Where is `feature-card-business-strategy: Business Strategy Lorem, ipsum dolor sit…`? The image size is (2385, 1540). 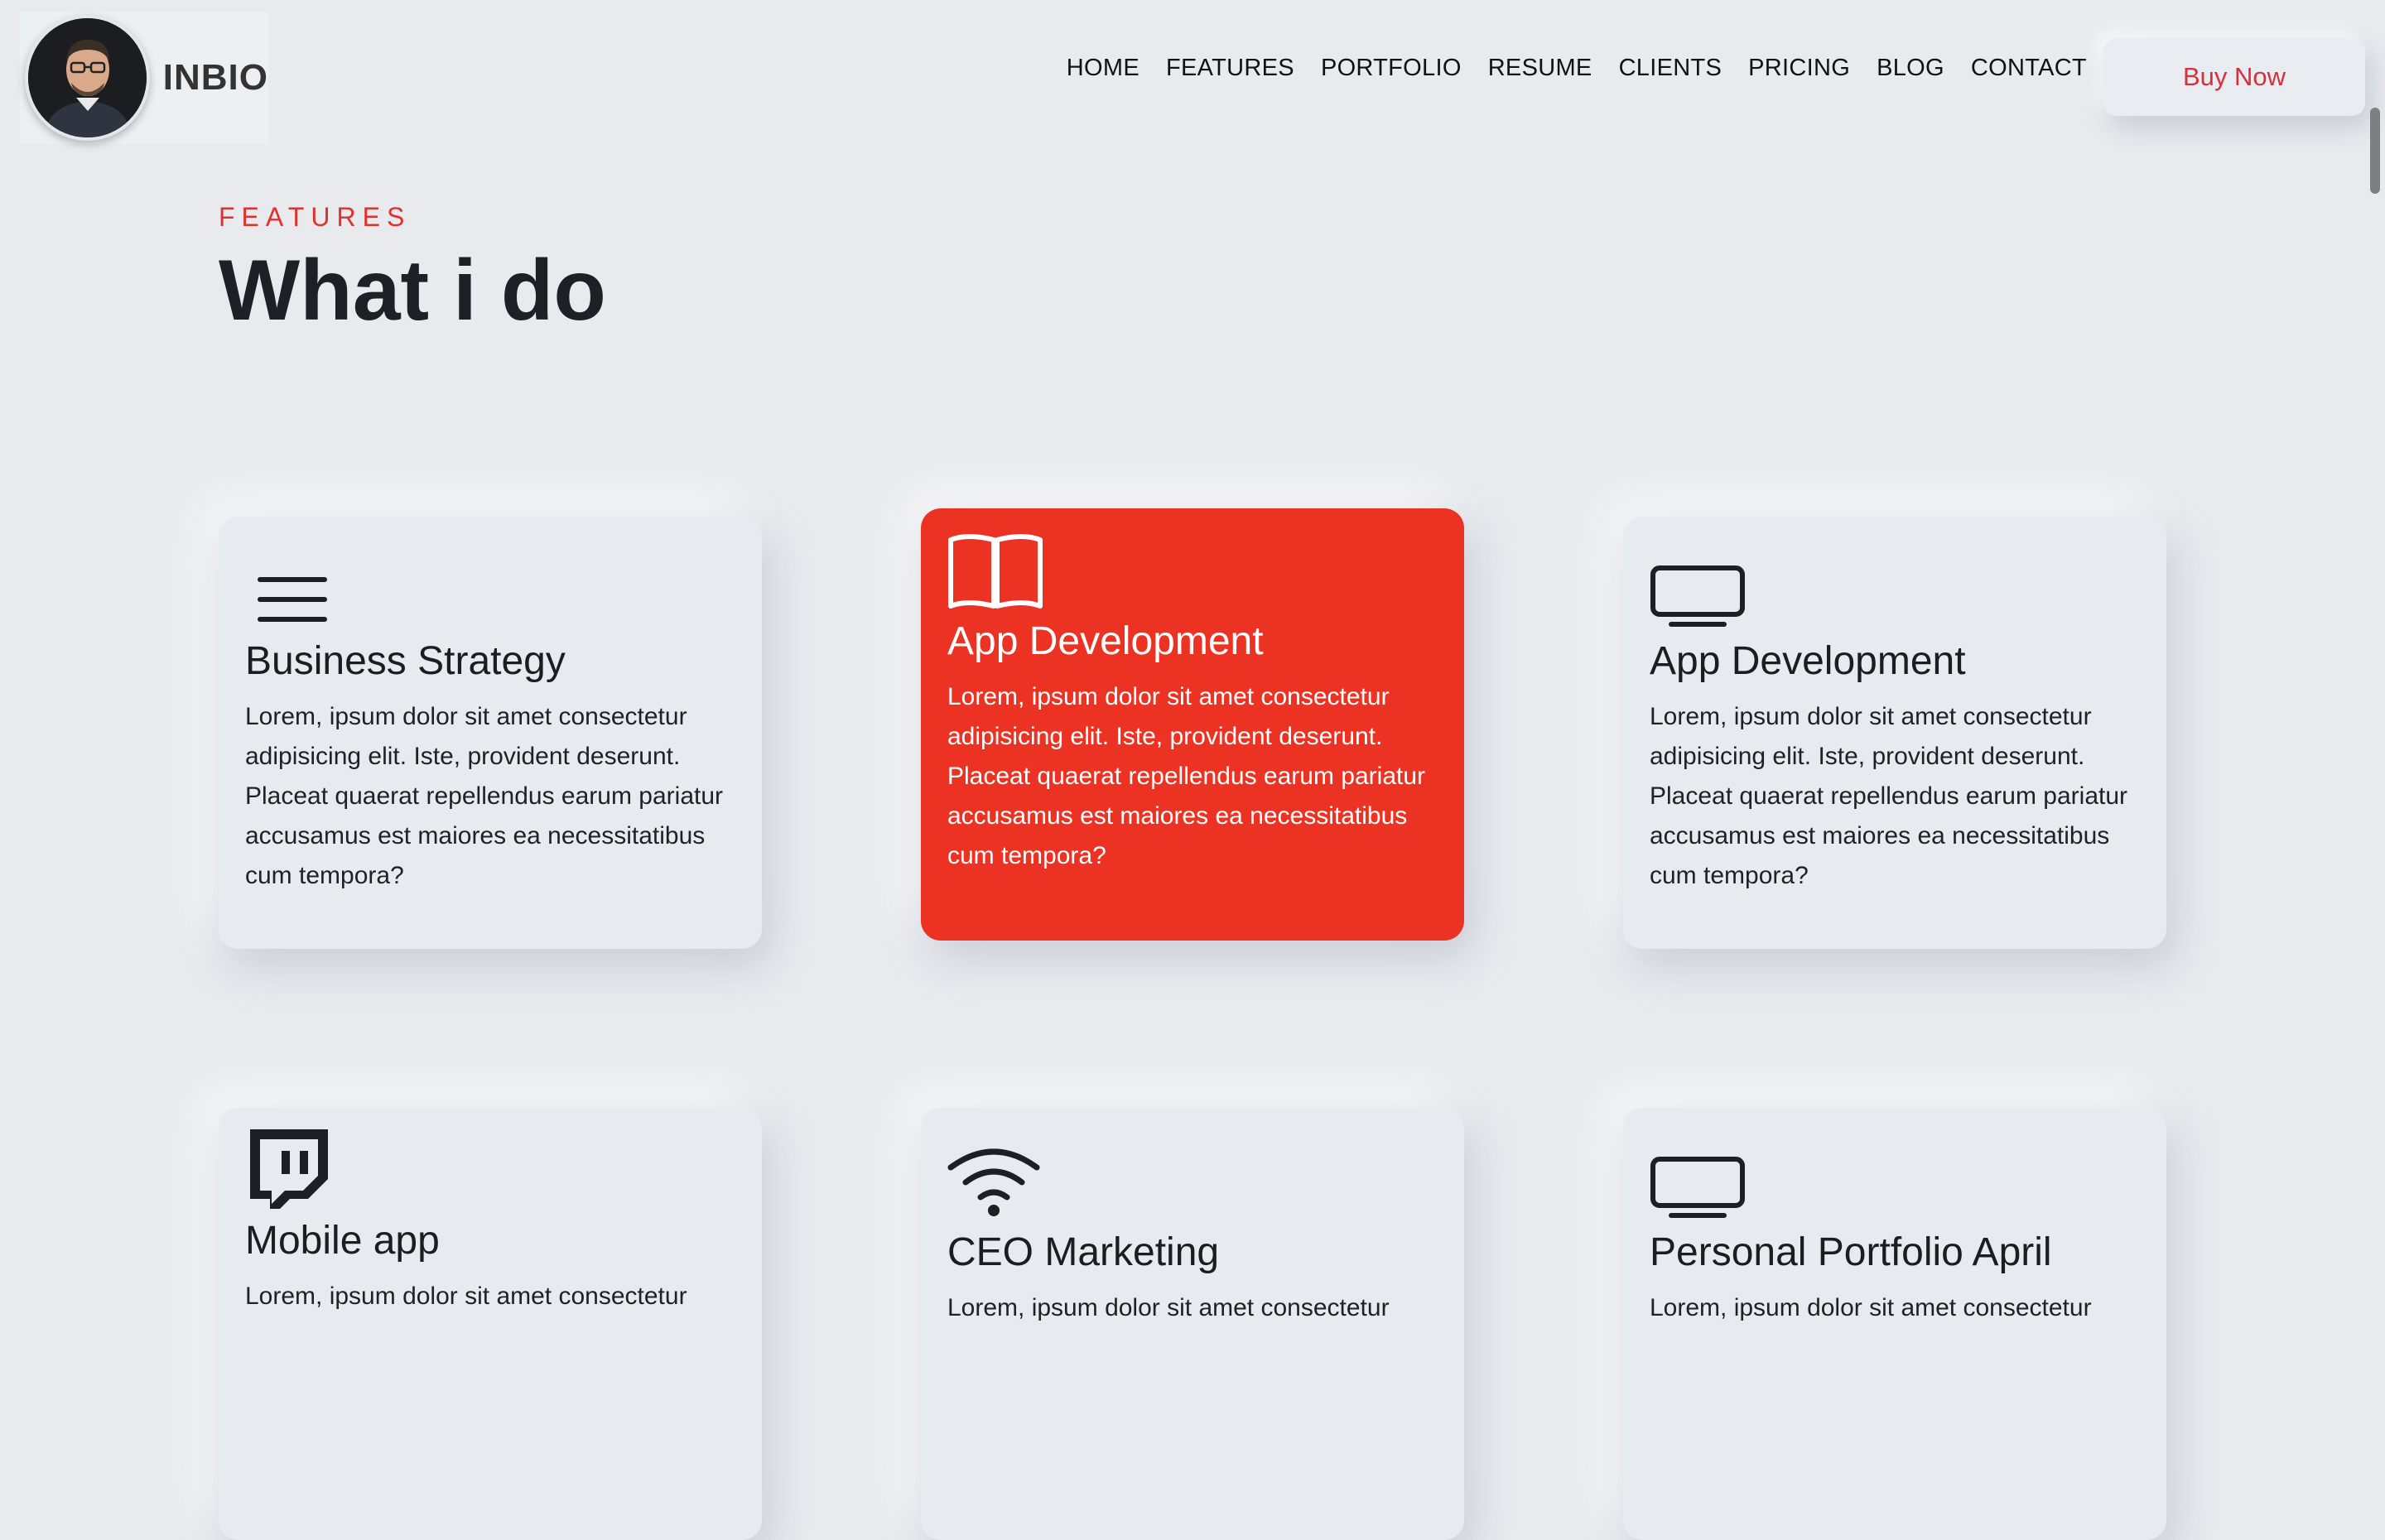 feature-card-business-strategy: Business Strategy Lorem, ipsum dolor sit… is located at coordinates (490, 733).